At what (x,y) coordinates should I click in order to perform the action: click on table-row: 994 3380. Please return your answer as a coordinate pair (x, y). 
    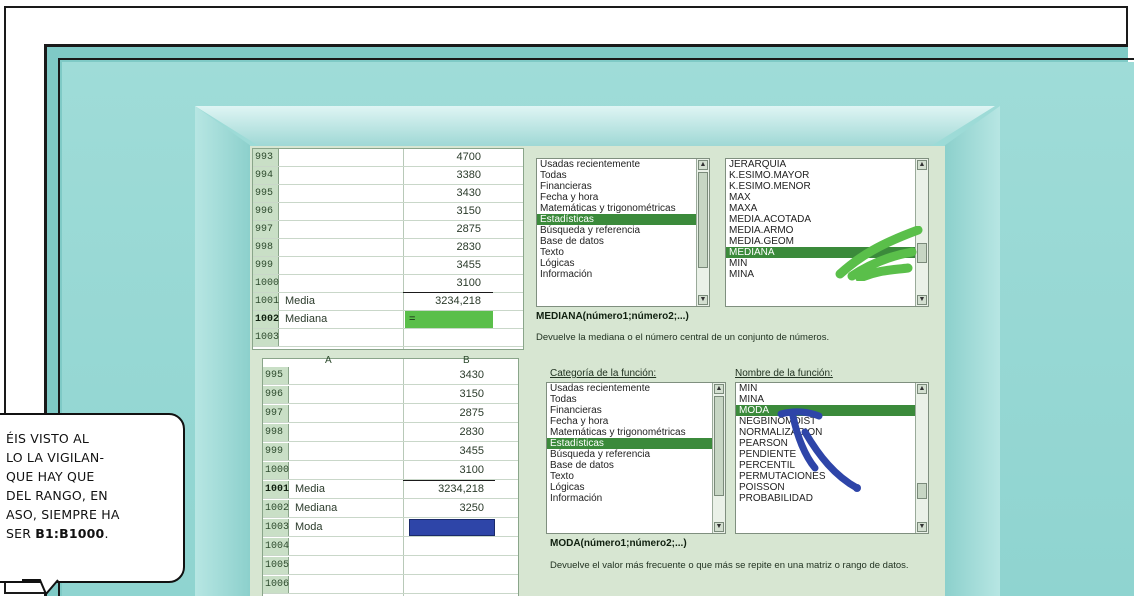
    Looking at the image, I should click on (388, 176).